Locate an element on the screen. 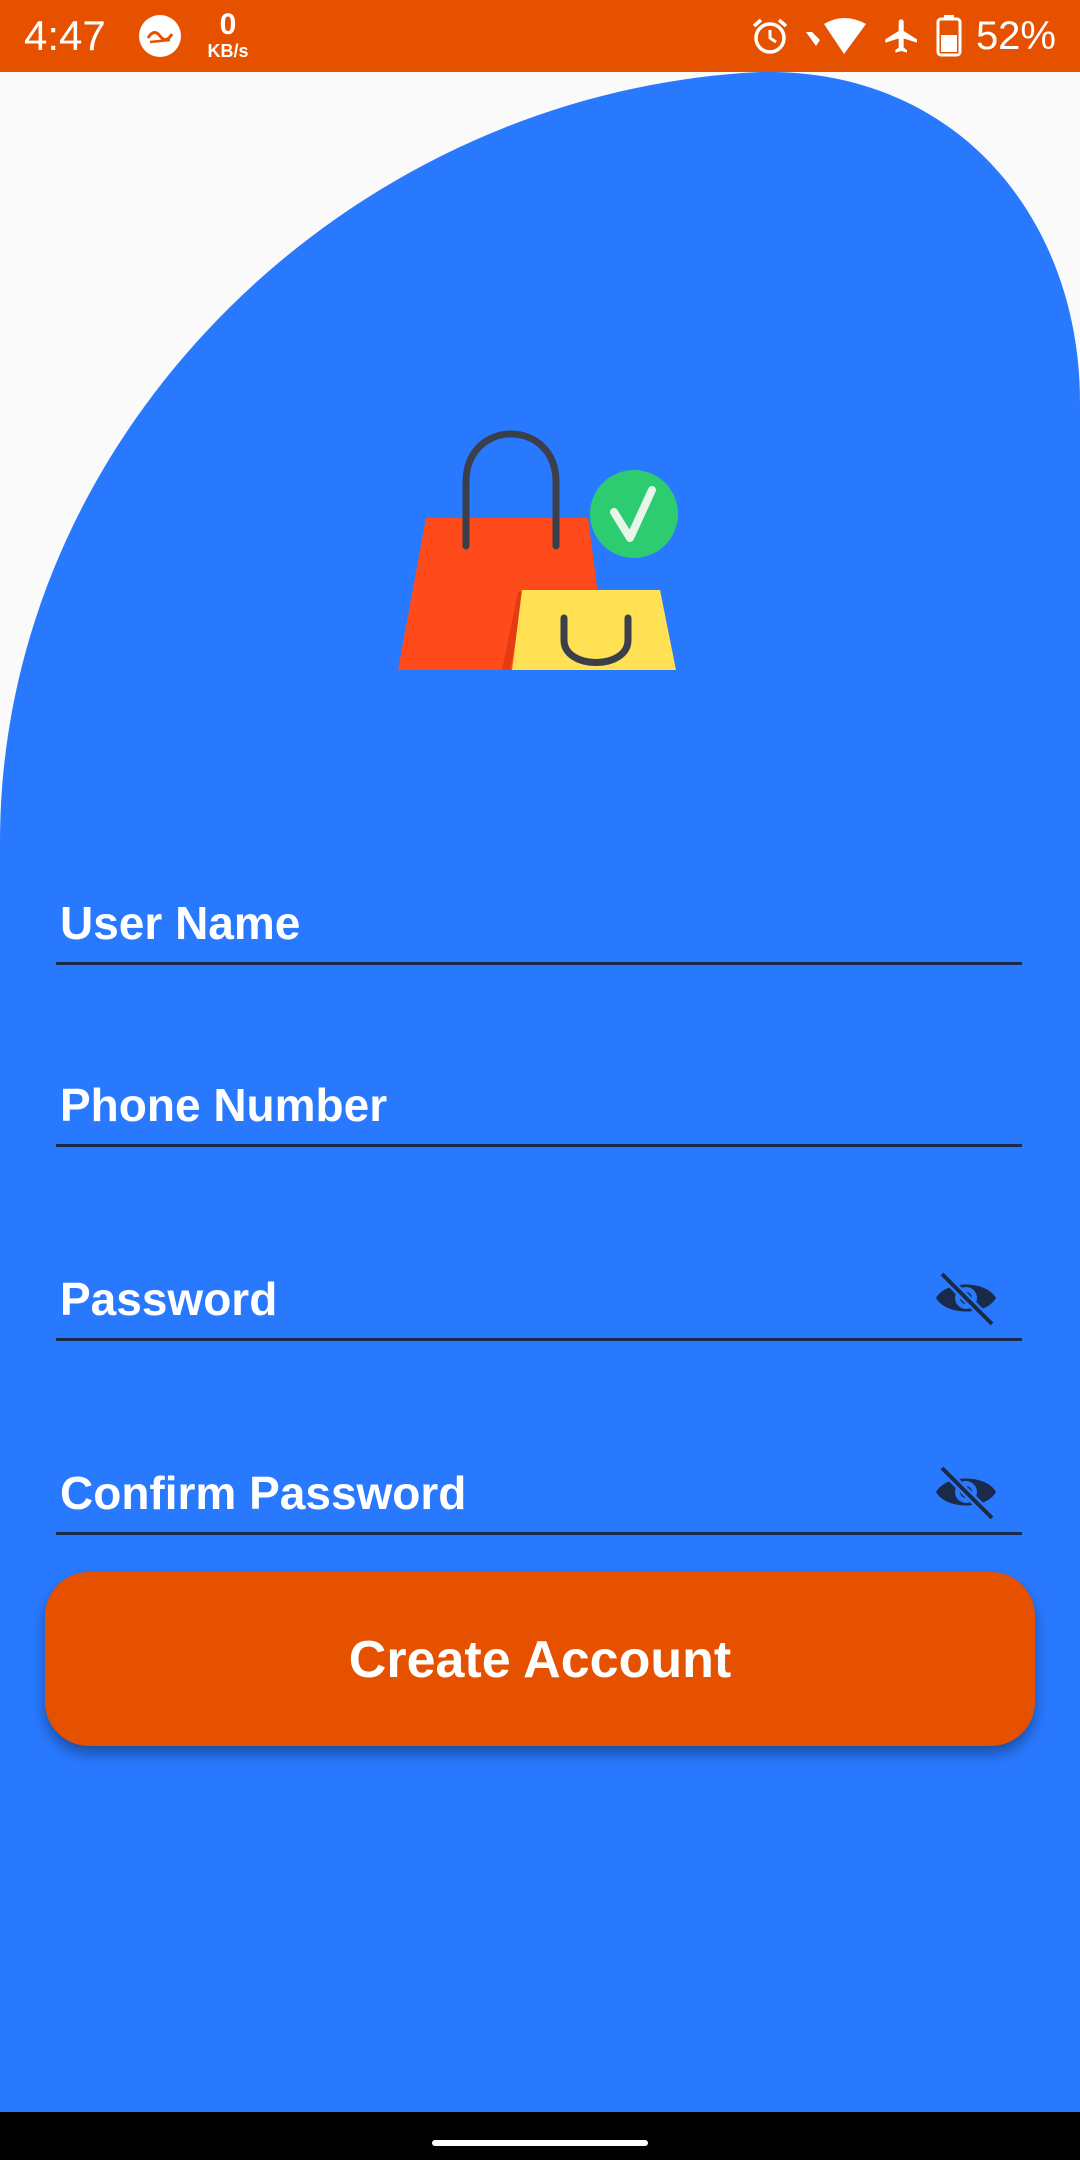 This screenshot has height=2160, width=1080. status-bar: 4:47 0 KB/s 52% is located at coordinates (540, 36).